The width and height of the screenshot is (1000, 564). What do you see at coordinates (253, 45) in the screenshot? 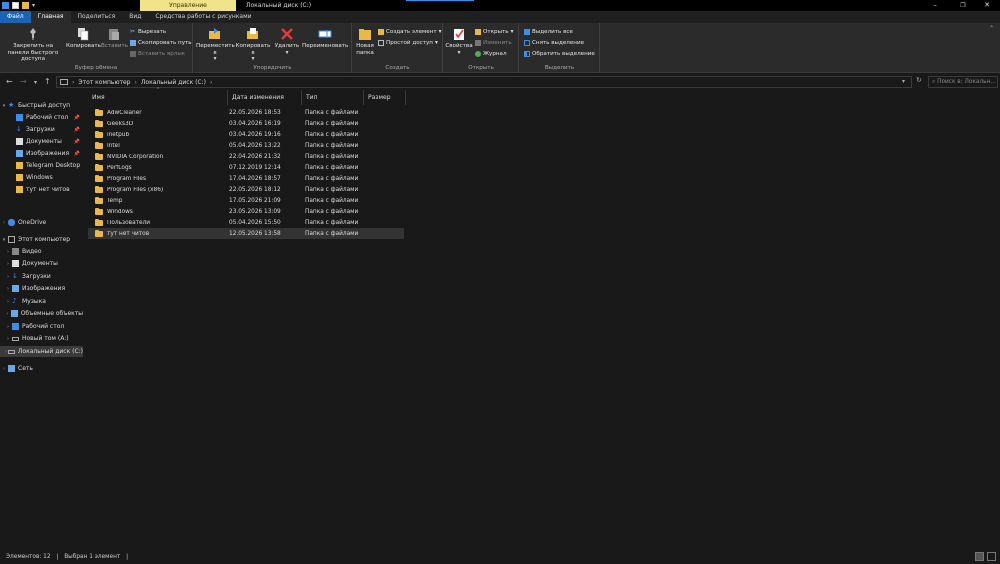
I see `copy-to-button: Копировать в ▾` at bounding box center [253, 45].